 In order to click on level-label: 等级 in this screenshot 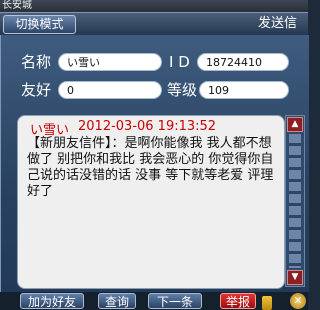, I will do `click(182, 90)`.